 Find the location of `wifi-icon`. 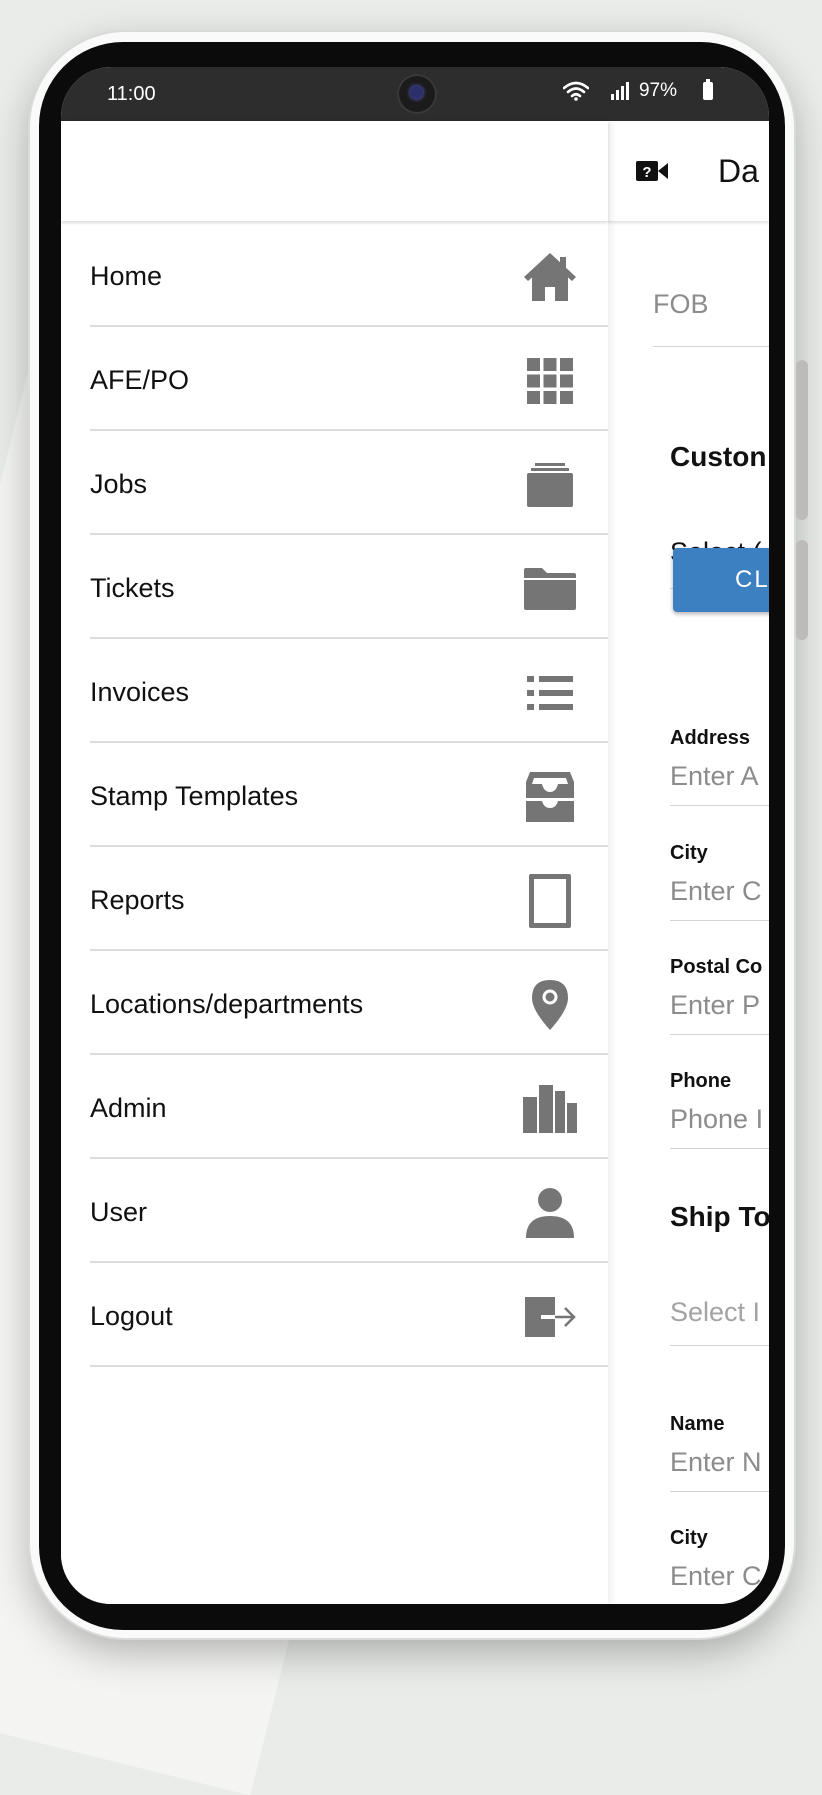

wifi-icon is located at coordinates (575, 91).